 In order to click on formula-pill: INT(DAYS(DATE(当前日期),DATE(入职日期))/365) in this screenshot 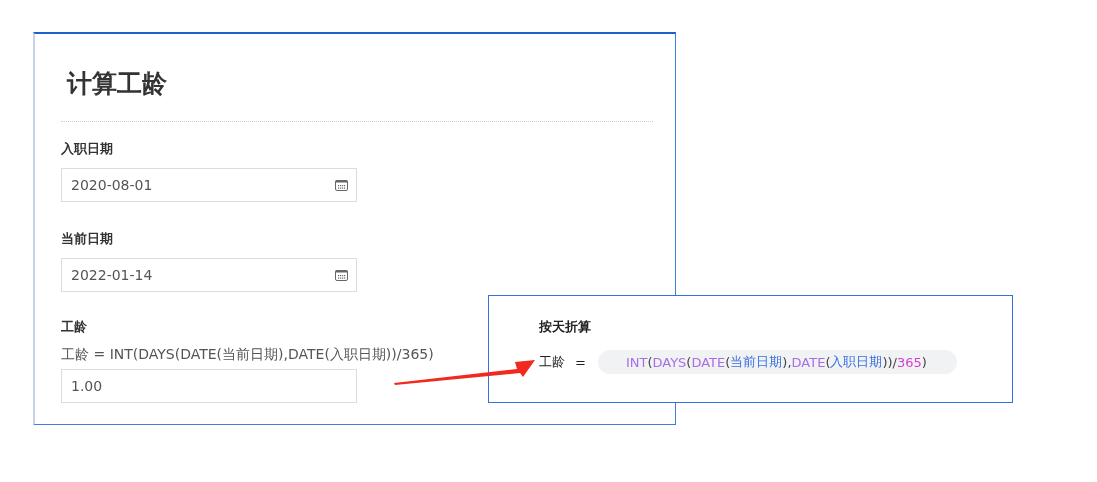, I will do `click(777, 362)`.